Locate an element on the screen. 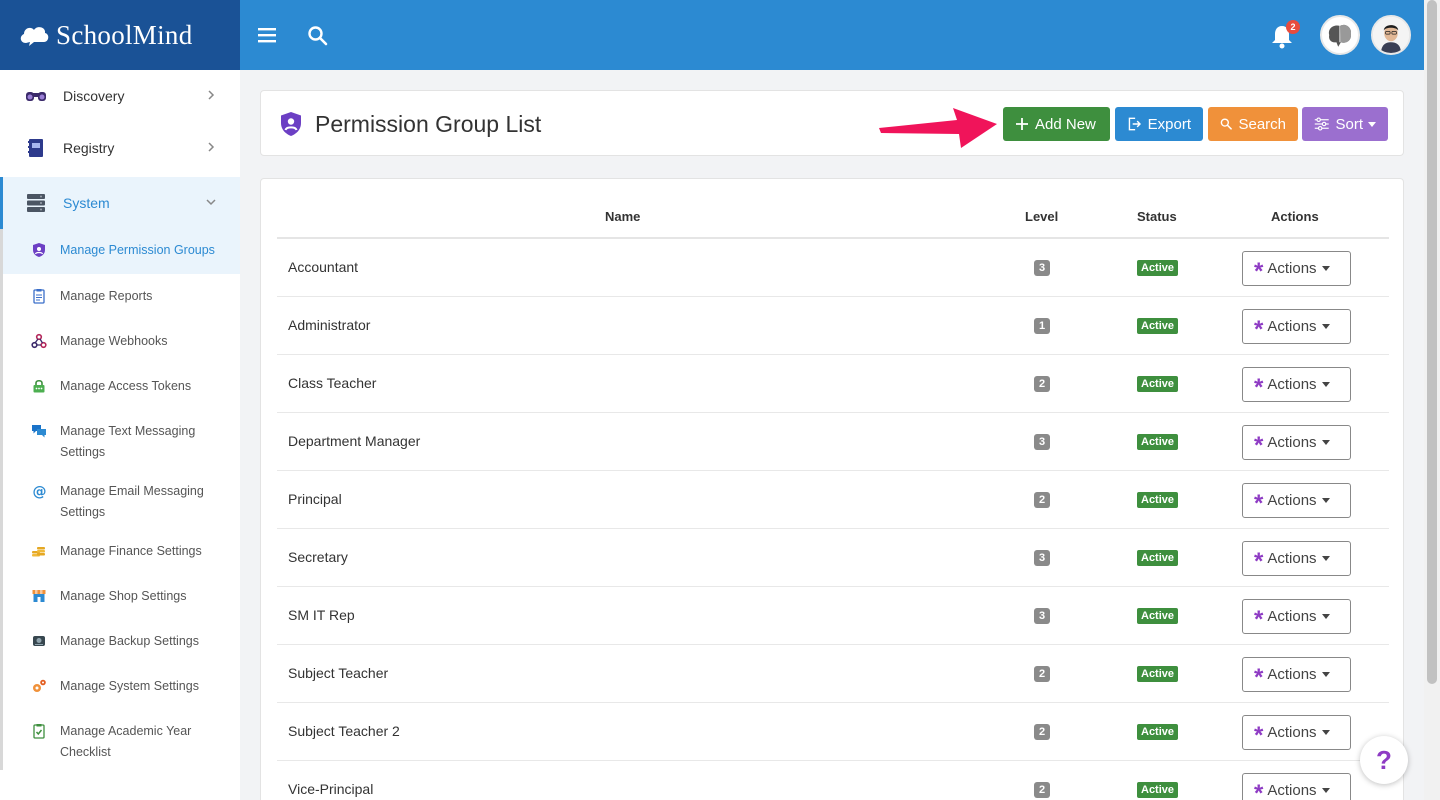  brand-logo: SchoolMind is located at coordinates (120, 35).